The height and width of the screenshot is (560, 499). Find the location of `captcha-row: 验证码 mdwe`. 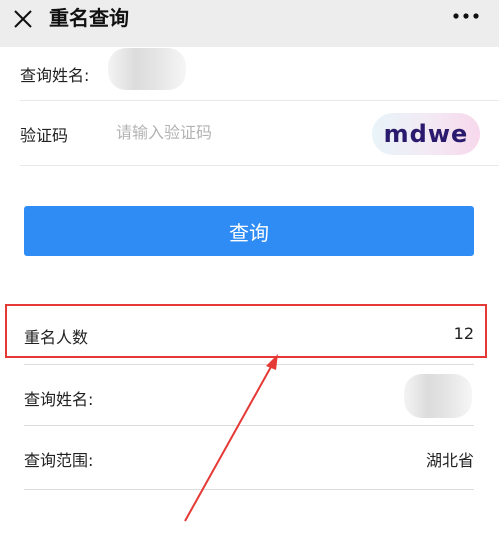

captcha-row: 验证码 mdwe is located at coordinates (259, 133).